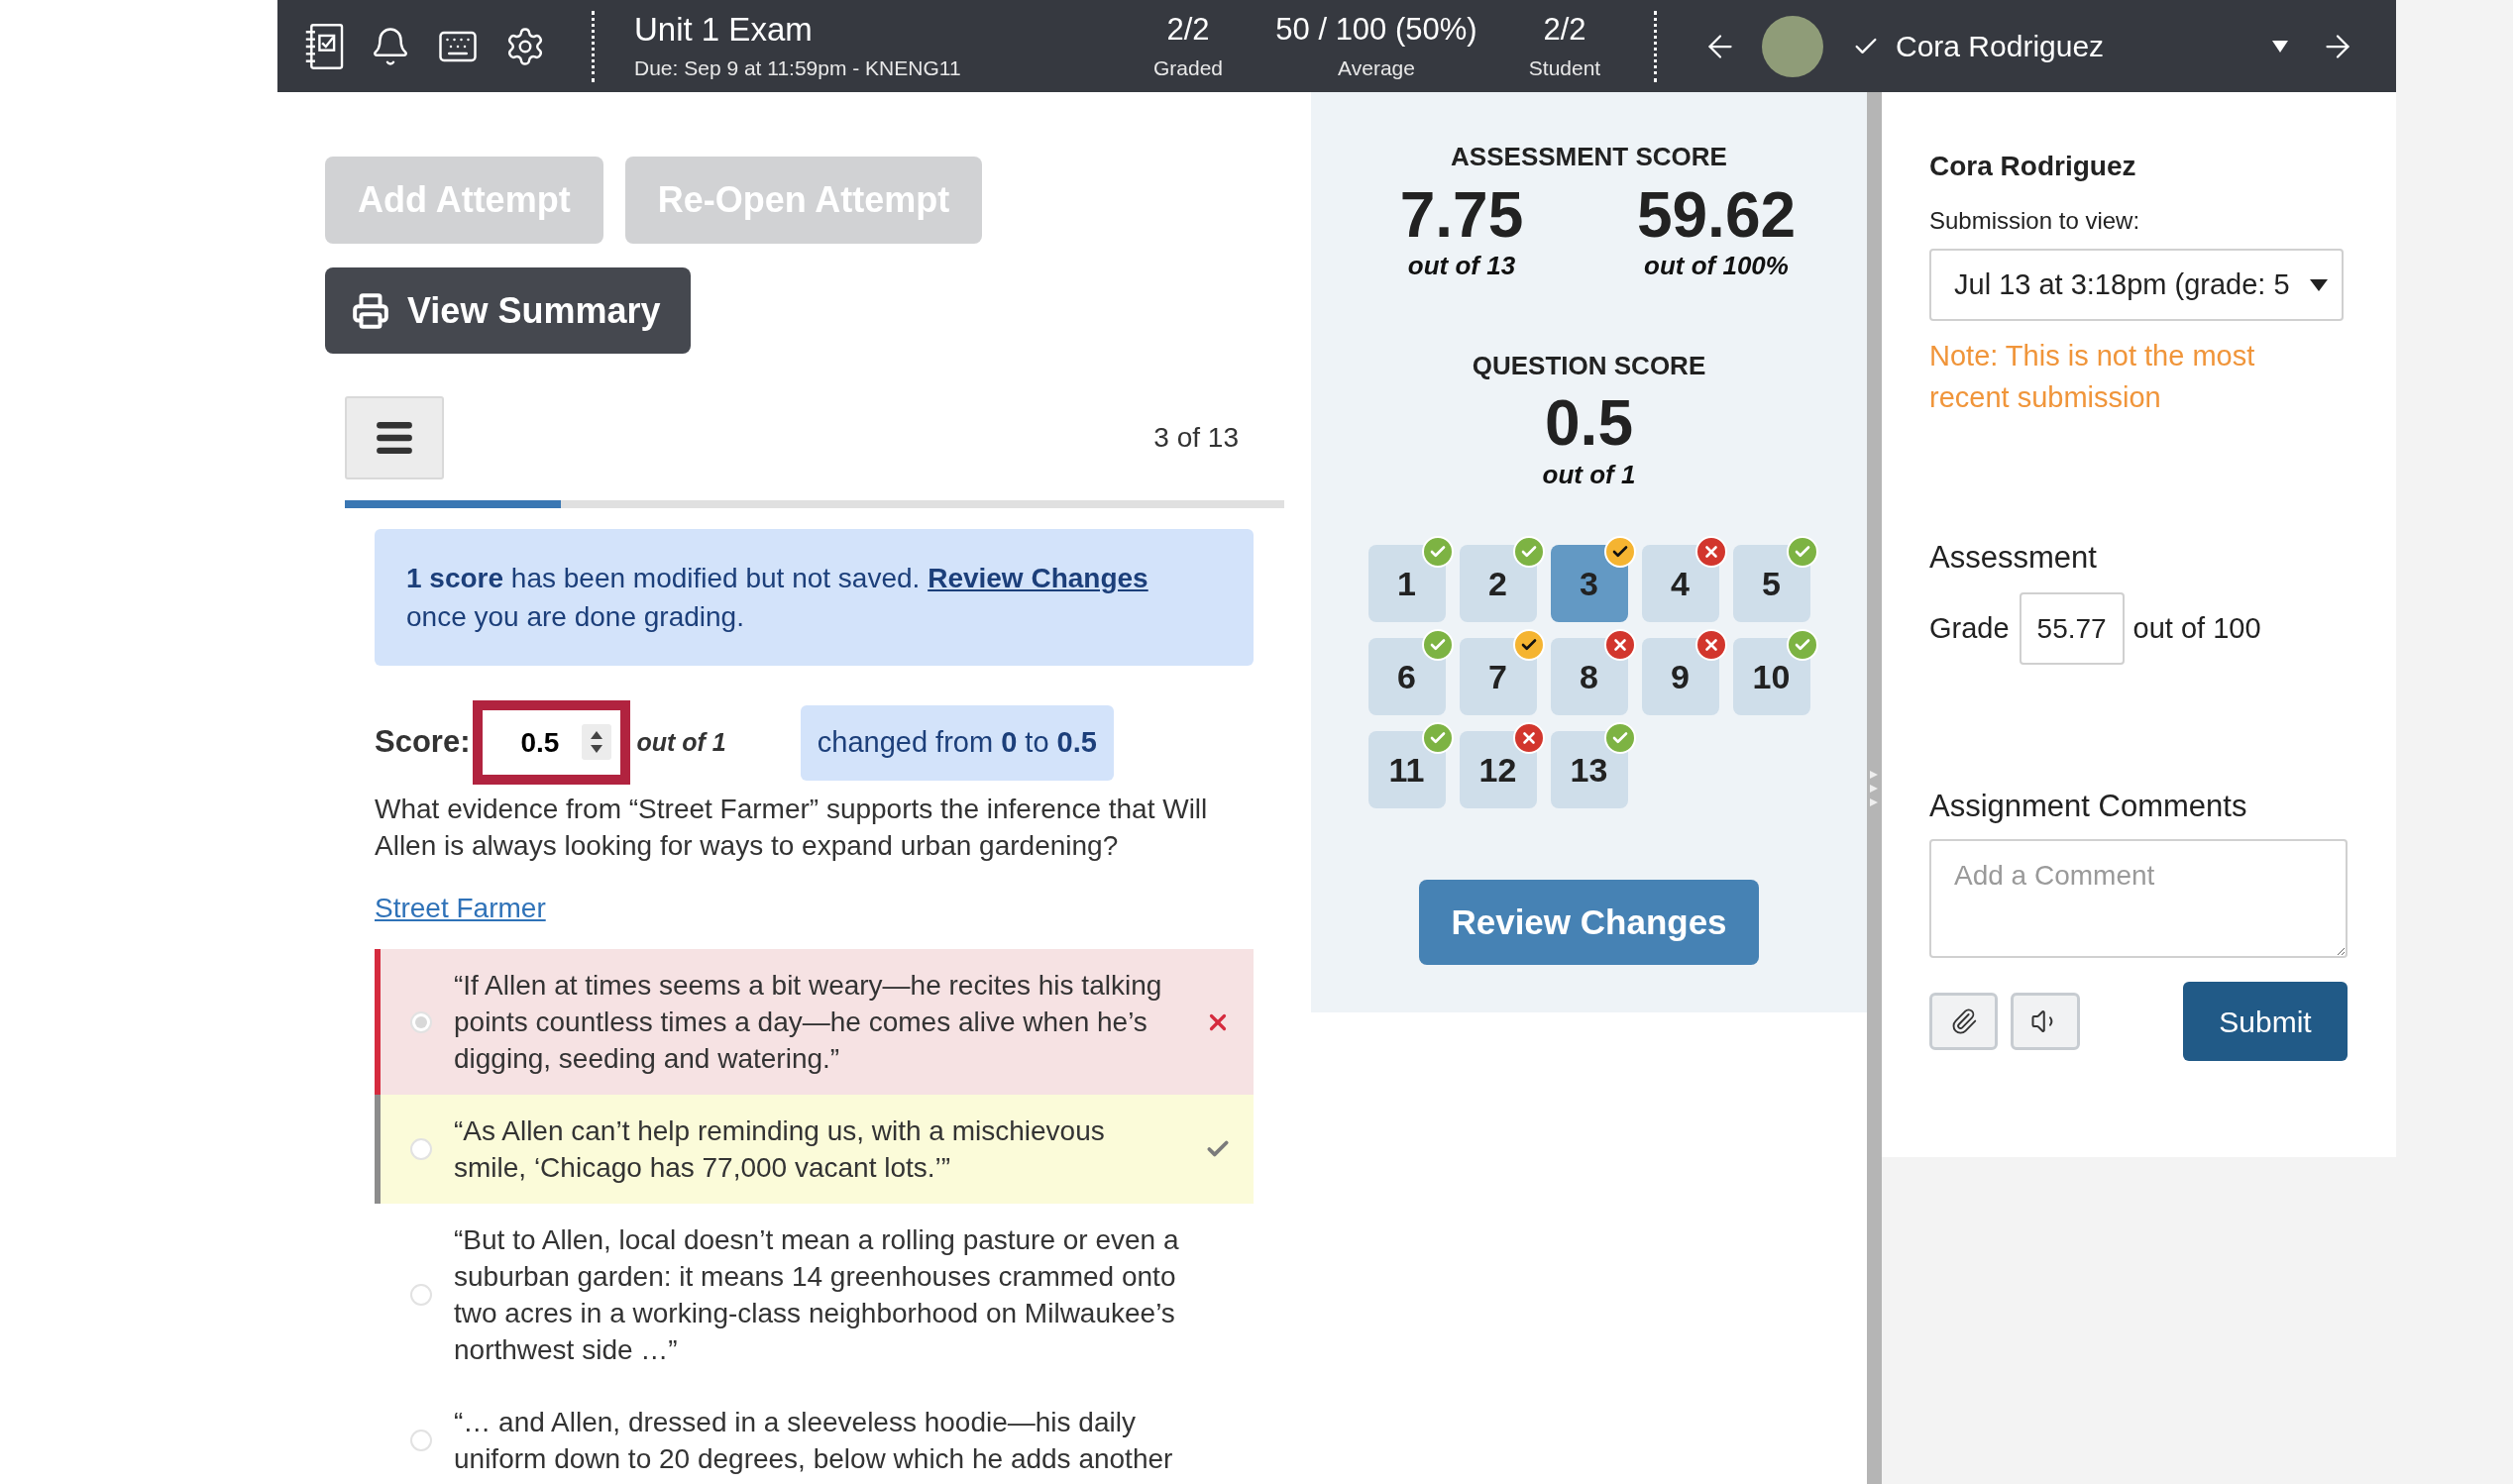 This screenshot has width=2513, height=1484. I want to click on question-tile: 12, so click(1498, 770).